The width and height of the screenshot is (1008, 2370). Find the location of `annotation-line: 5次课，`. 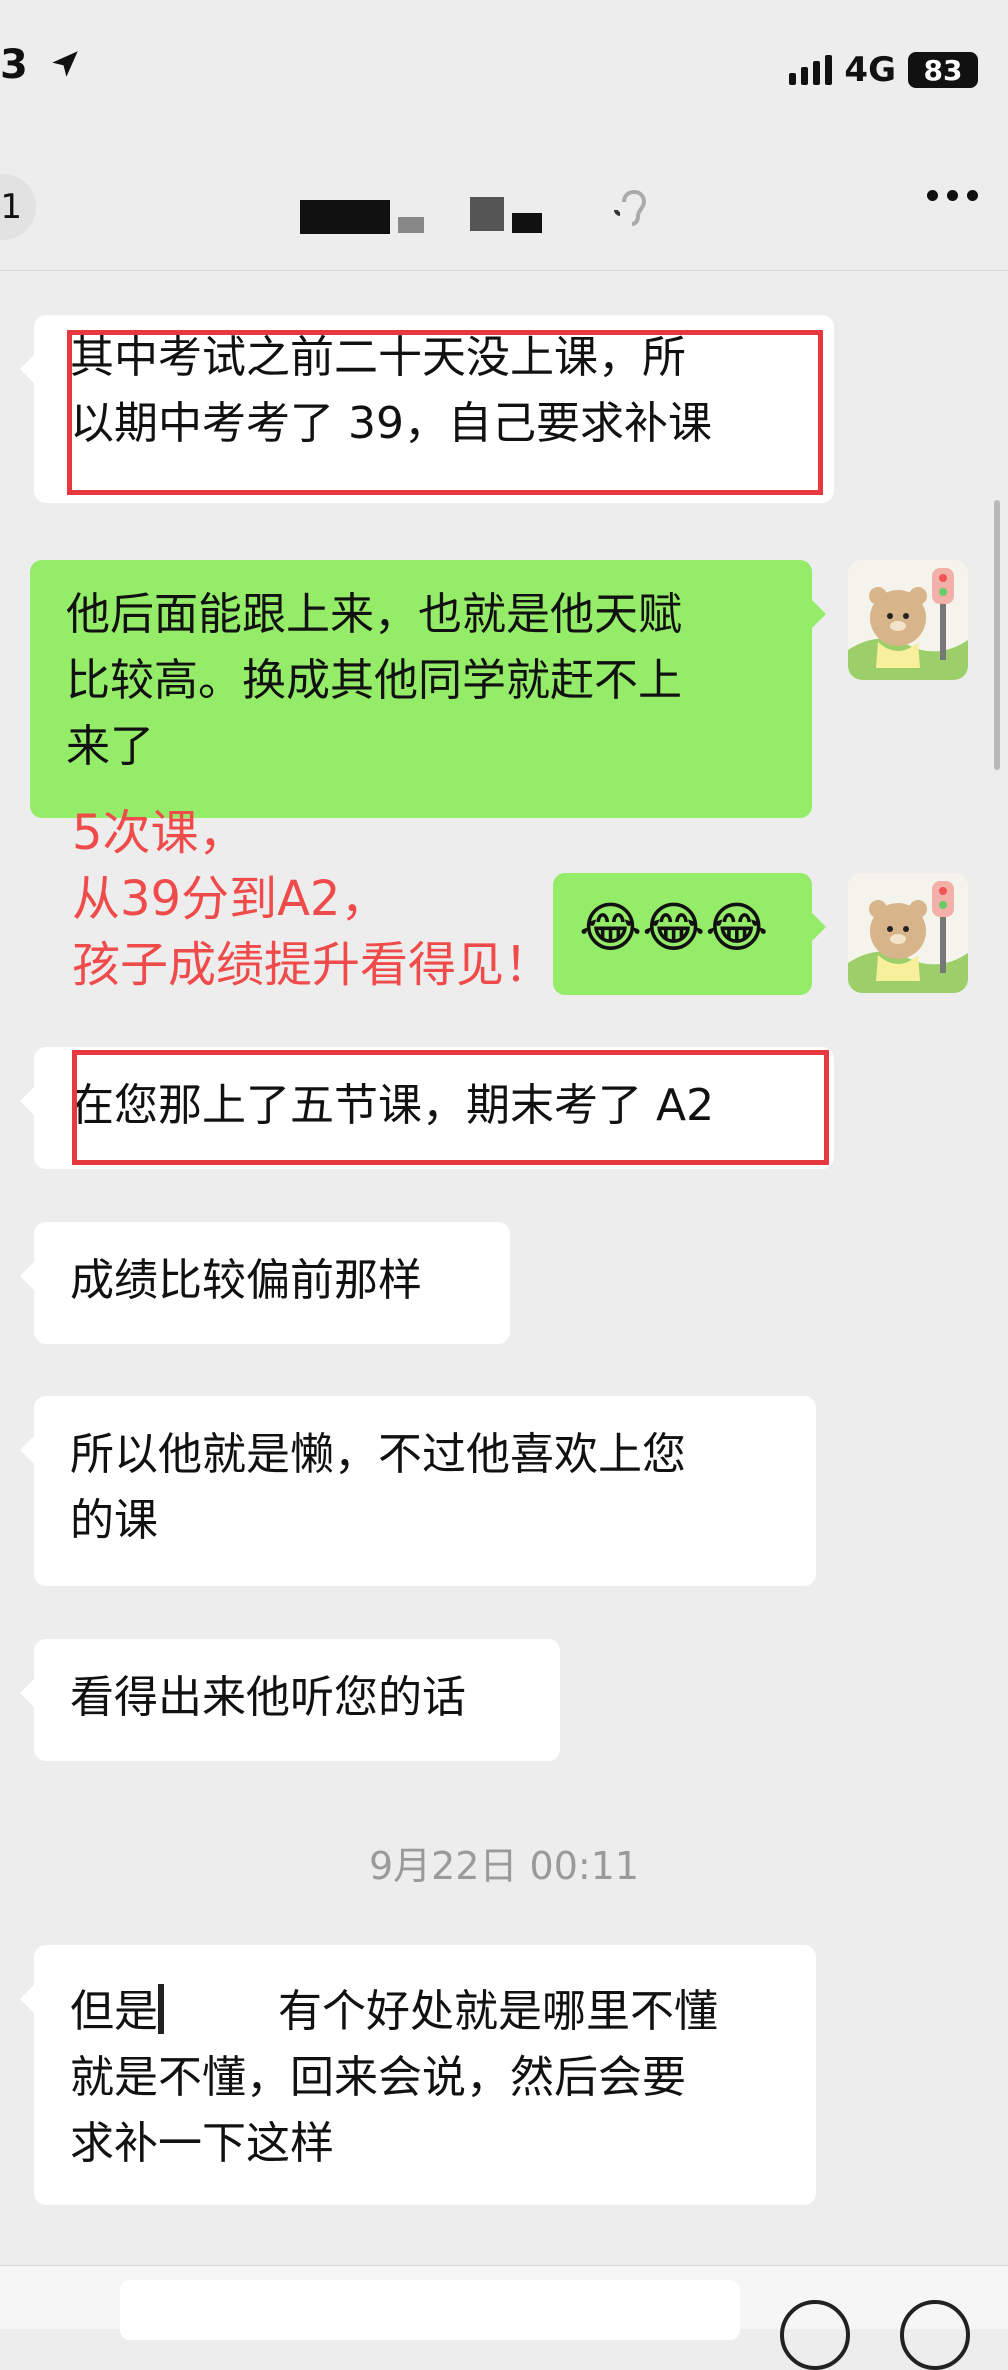

annotation-line: 5次课， is located at coordinates (159, 833).